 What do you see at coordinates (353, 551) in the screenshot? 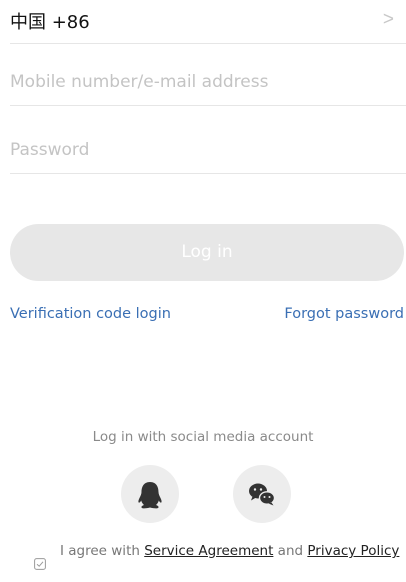
I see `privacy-policy-link: Privacy Policy` at bounding box center [353, 551].